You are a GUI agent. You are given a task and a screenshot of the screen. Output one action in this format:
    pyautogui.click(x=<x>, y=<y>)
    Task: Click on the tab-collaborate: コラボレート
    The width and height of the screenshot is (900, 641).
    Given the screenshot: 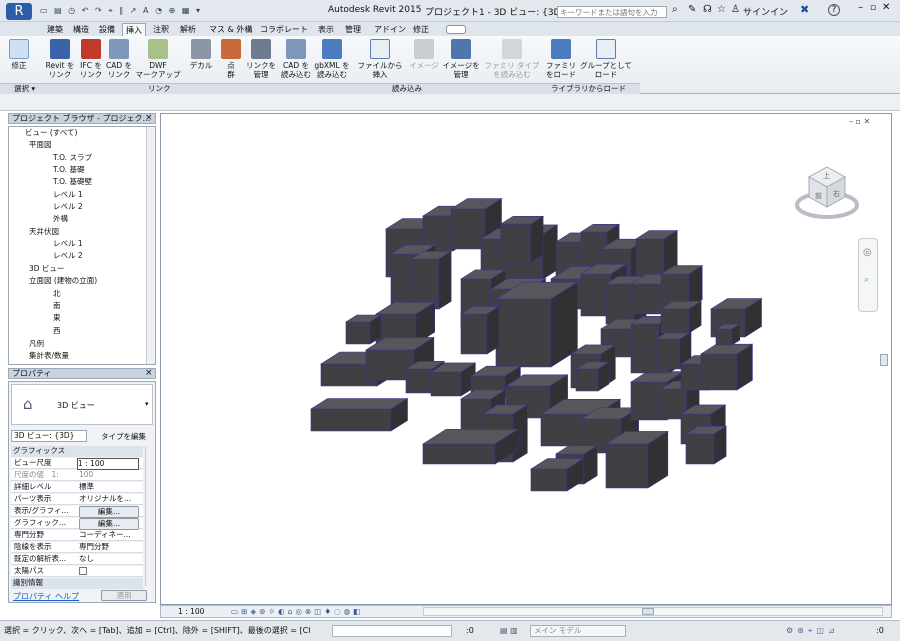 What is the action you would take?
    pyautogui.click(x=284, y=29)
    